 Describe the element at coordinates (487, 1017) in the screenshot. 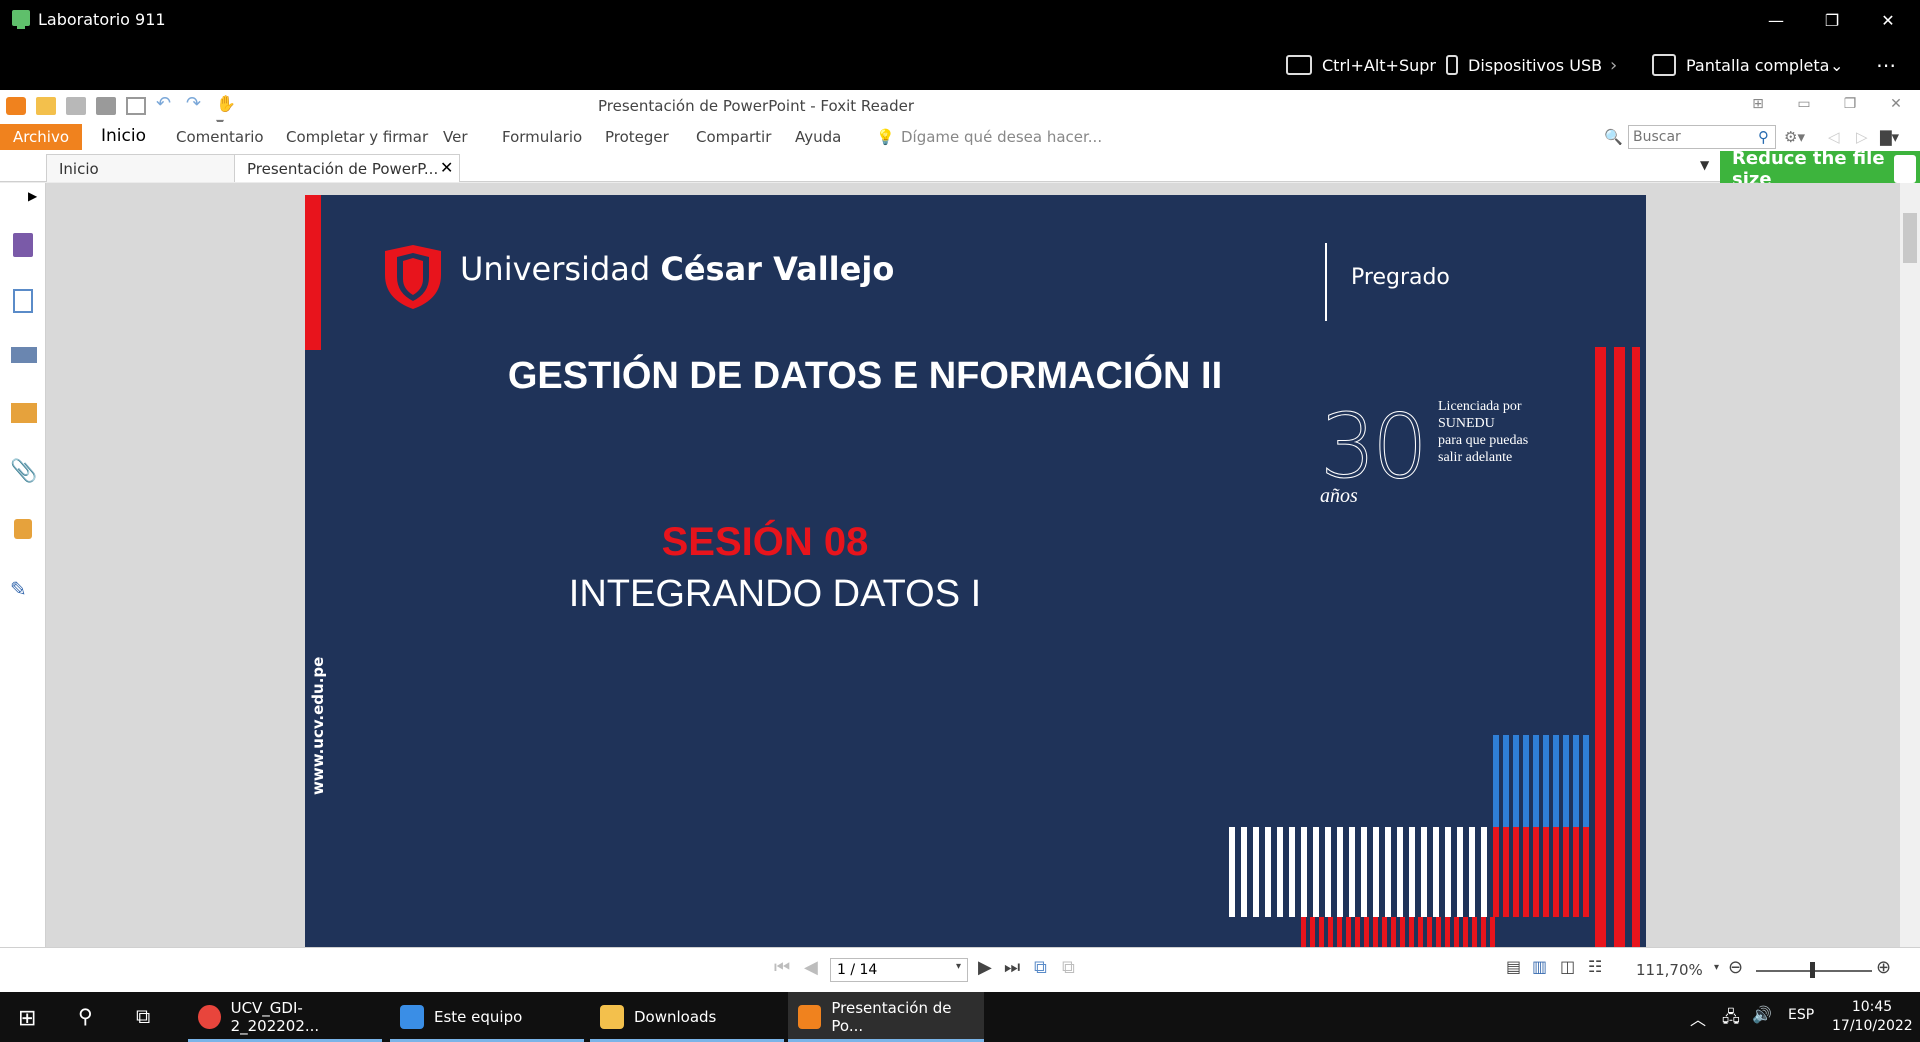

I see `taskbar-app-este-equipo: Este equipo` at that location.